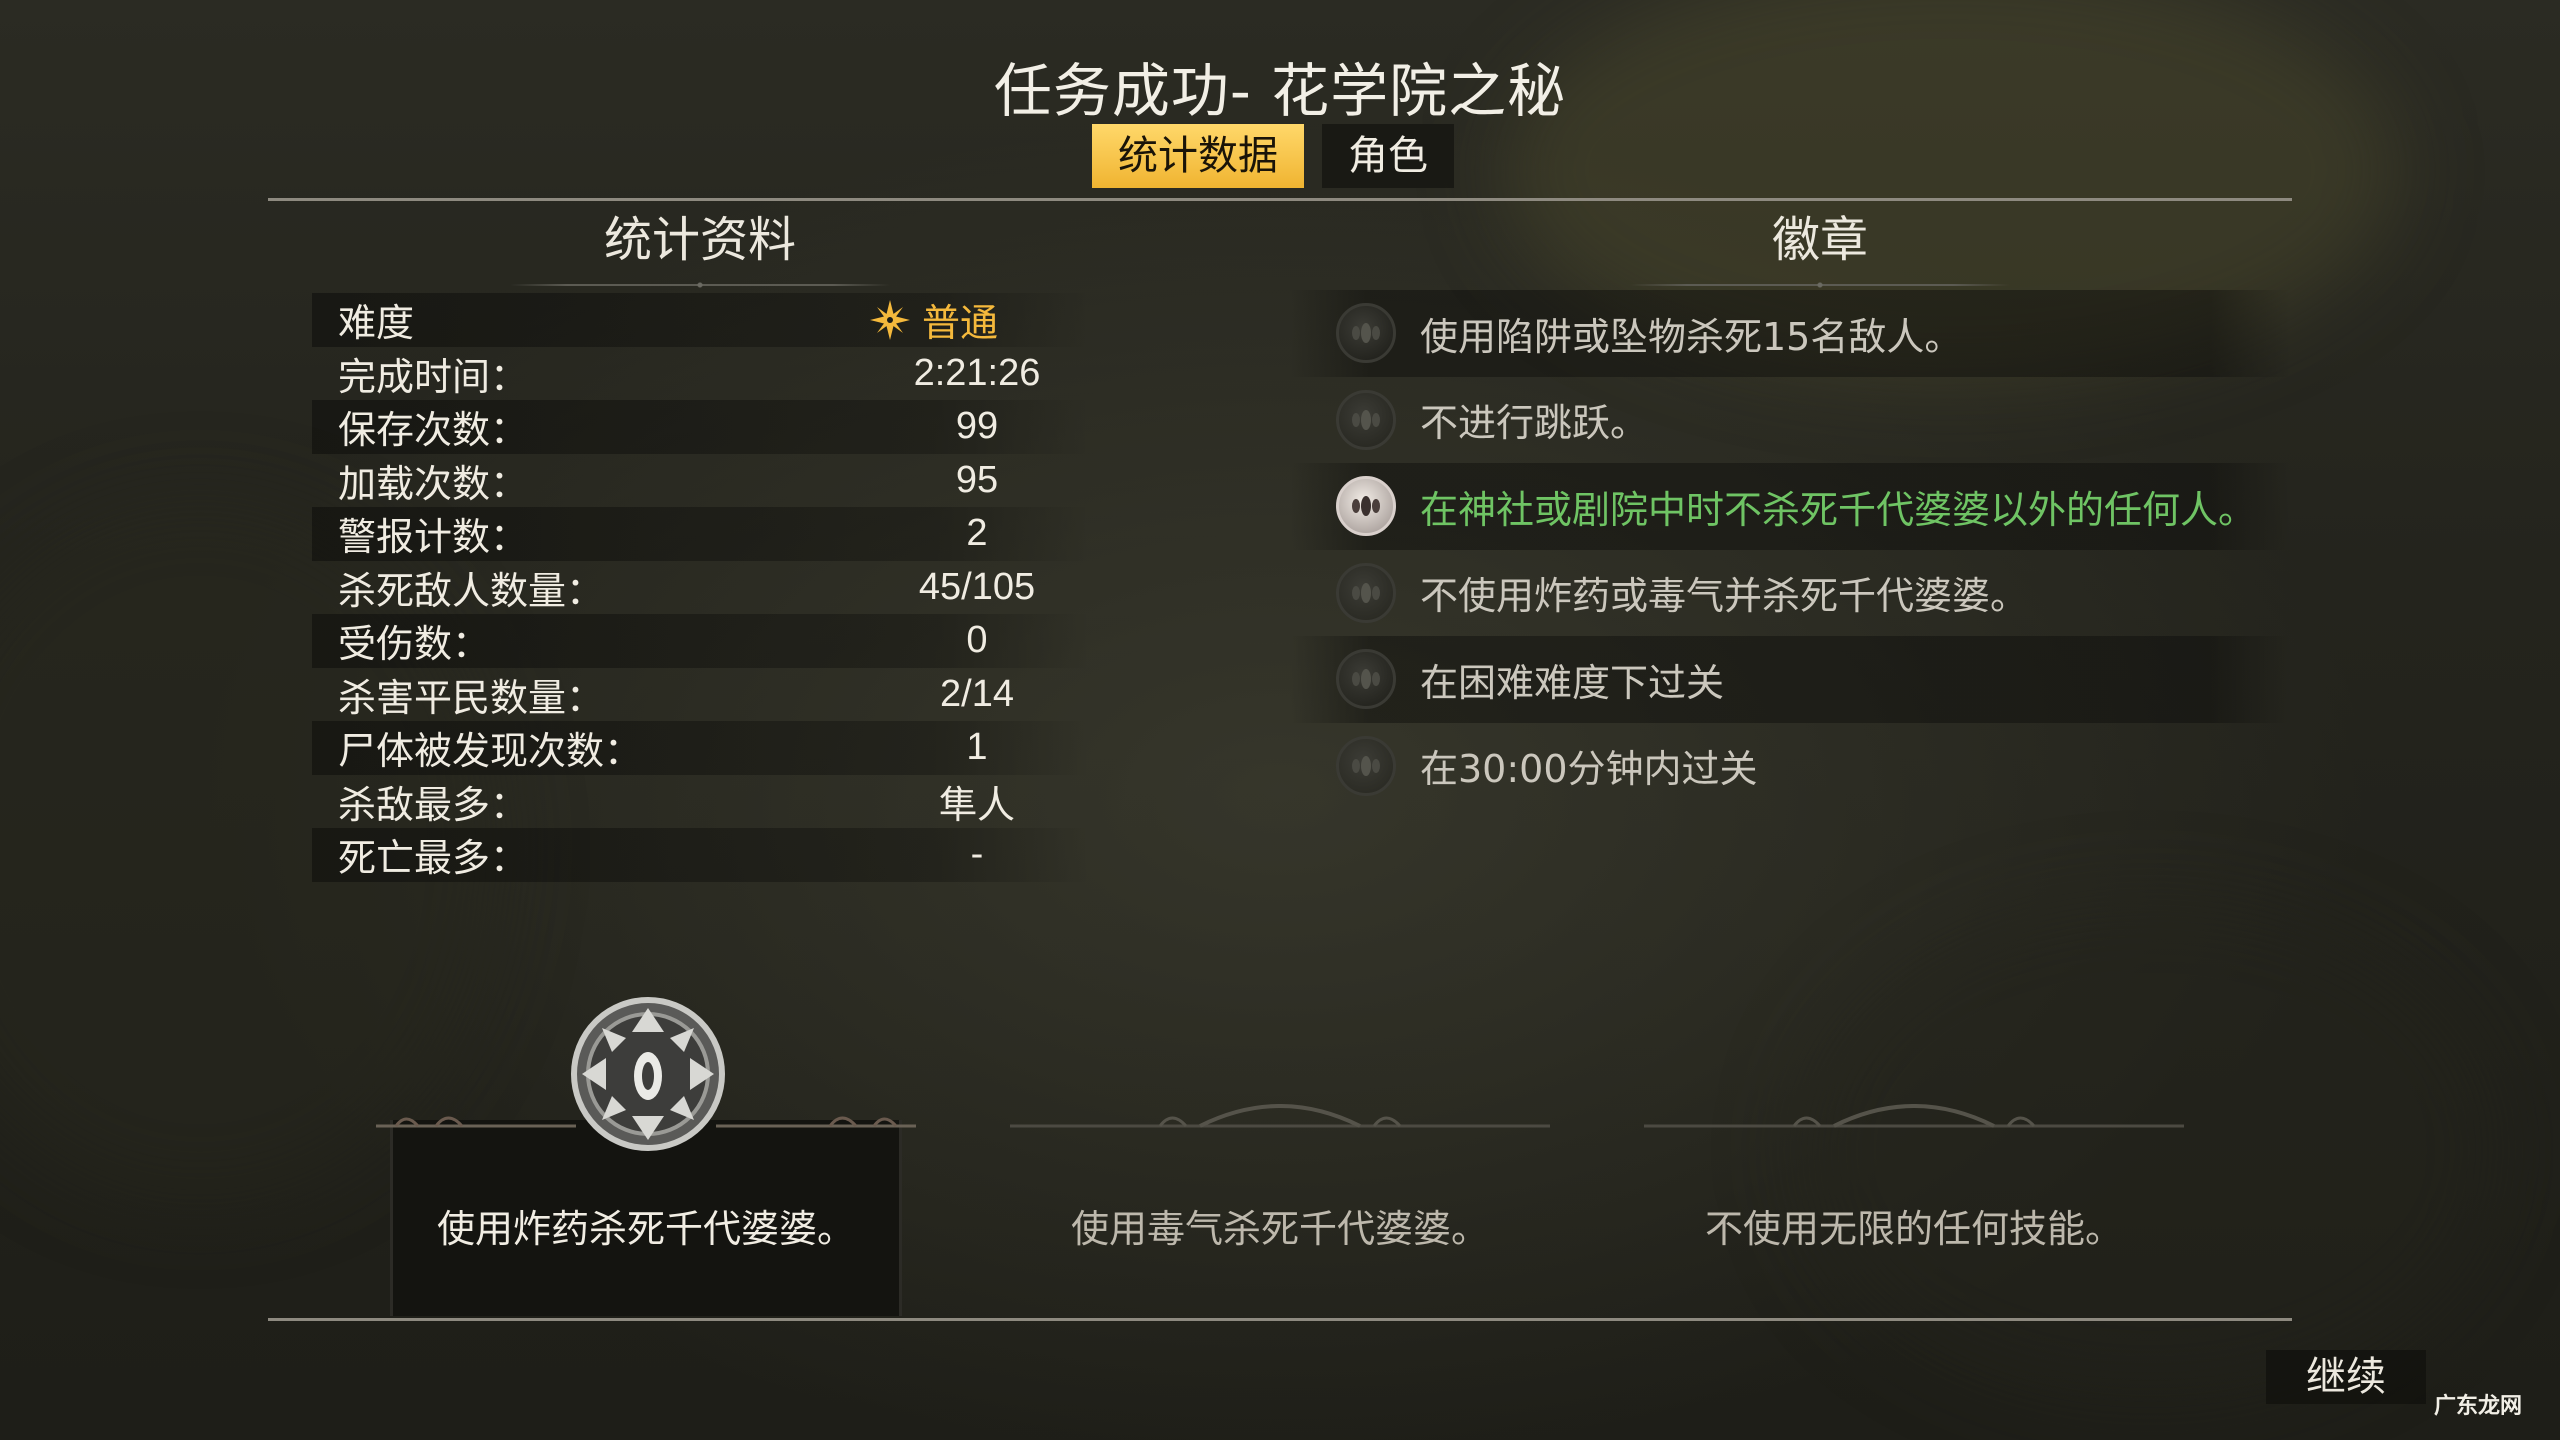  I want to click on stats-heading-ornament, so click(700, 285).